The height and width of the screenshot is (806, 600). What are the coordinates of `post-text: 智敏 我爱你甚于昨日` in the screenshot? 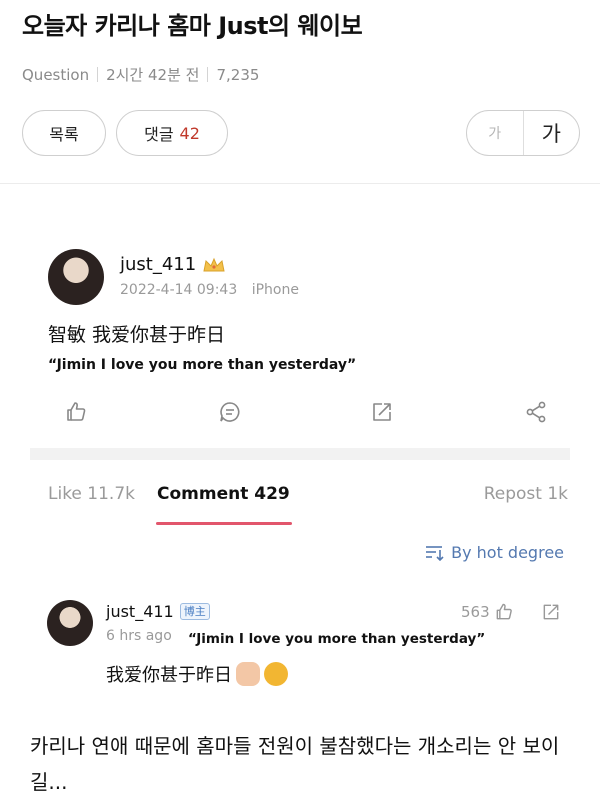 It's located at (137, 335).